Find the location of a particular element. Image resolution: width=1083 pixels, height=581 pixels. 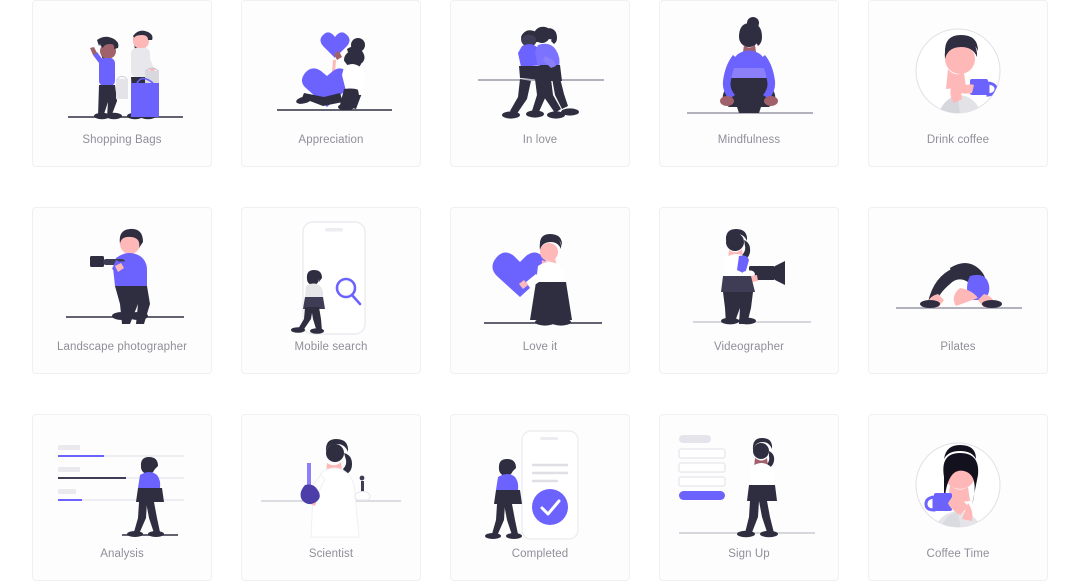

illustration-card-in-love: In love is located at coordinates (540, 83).